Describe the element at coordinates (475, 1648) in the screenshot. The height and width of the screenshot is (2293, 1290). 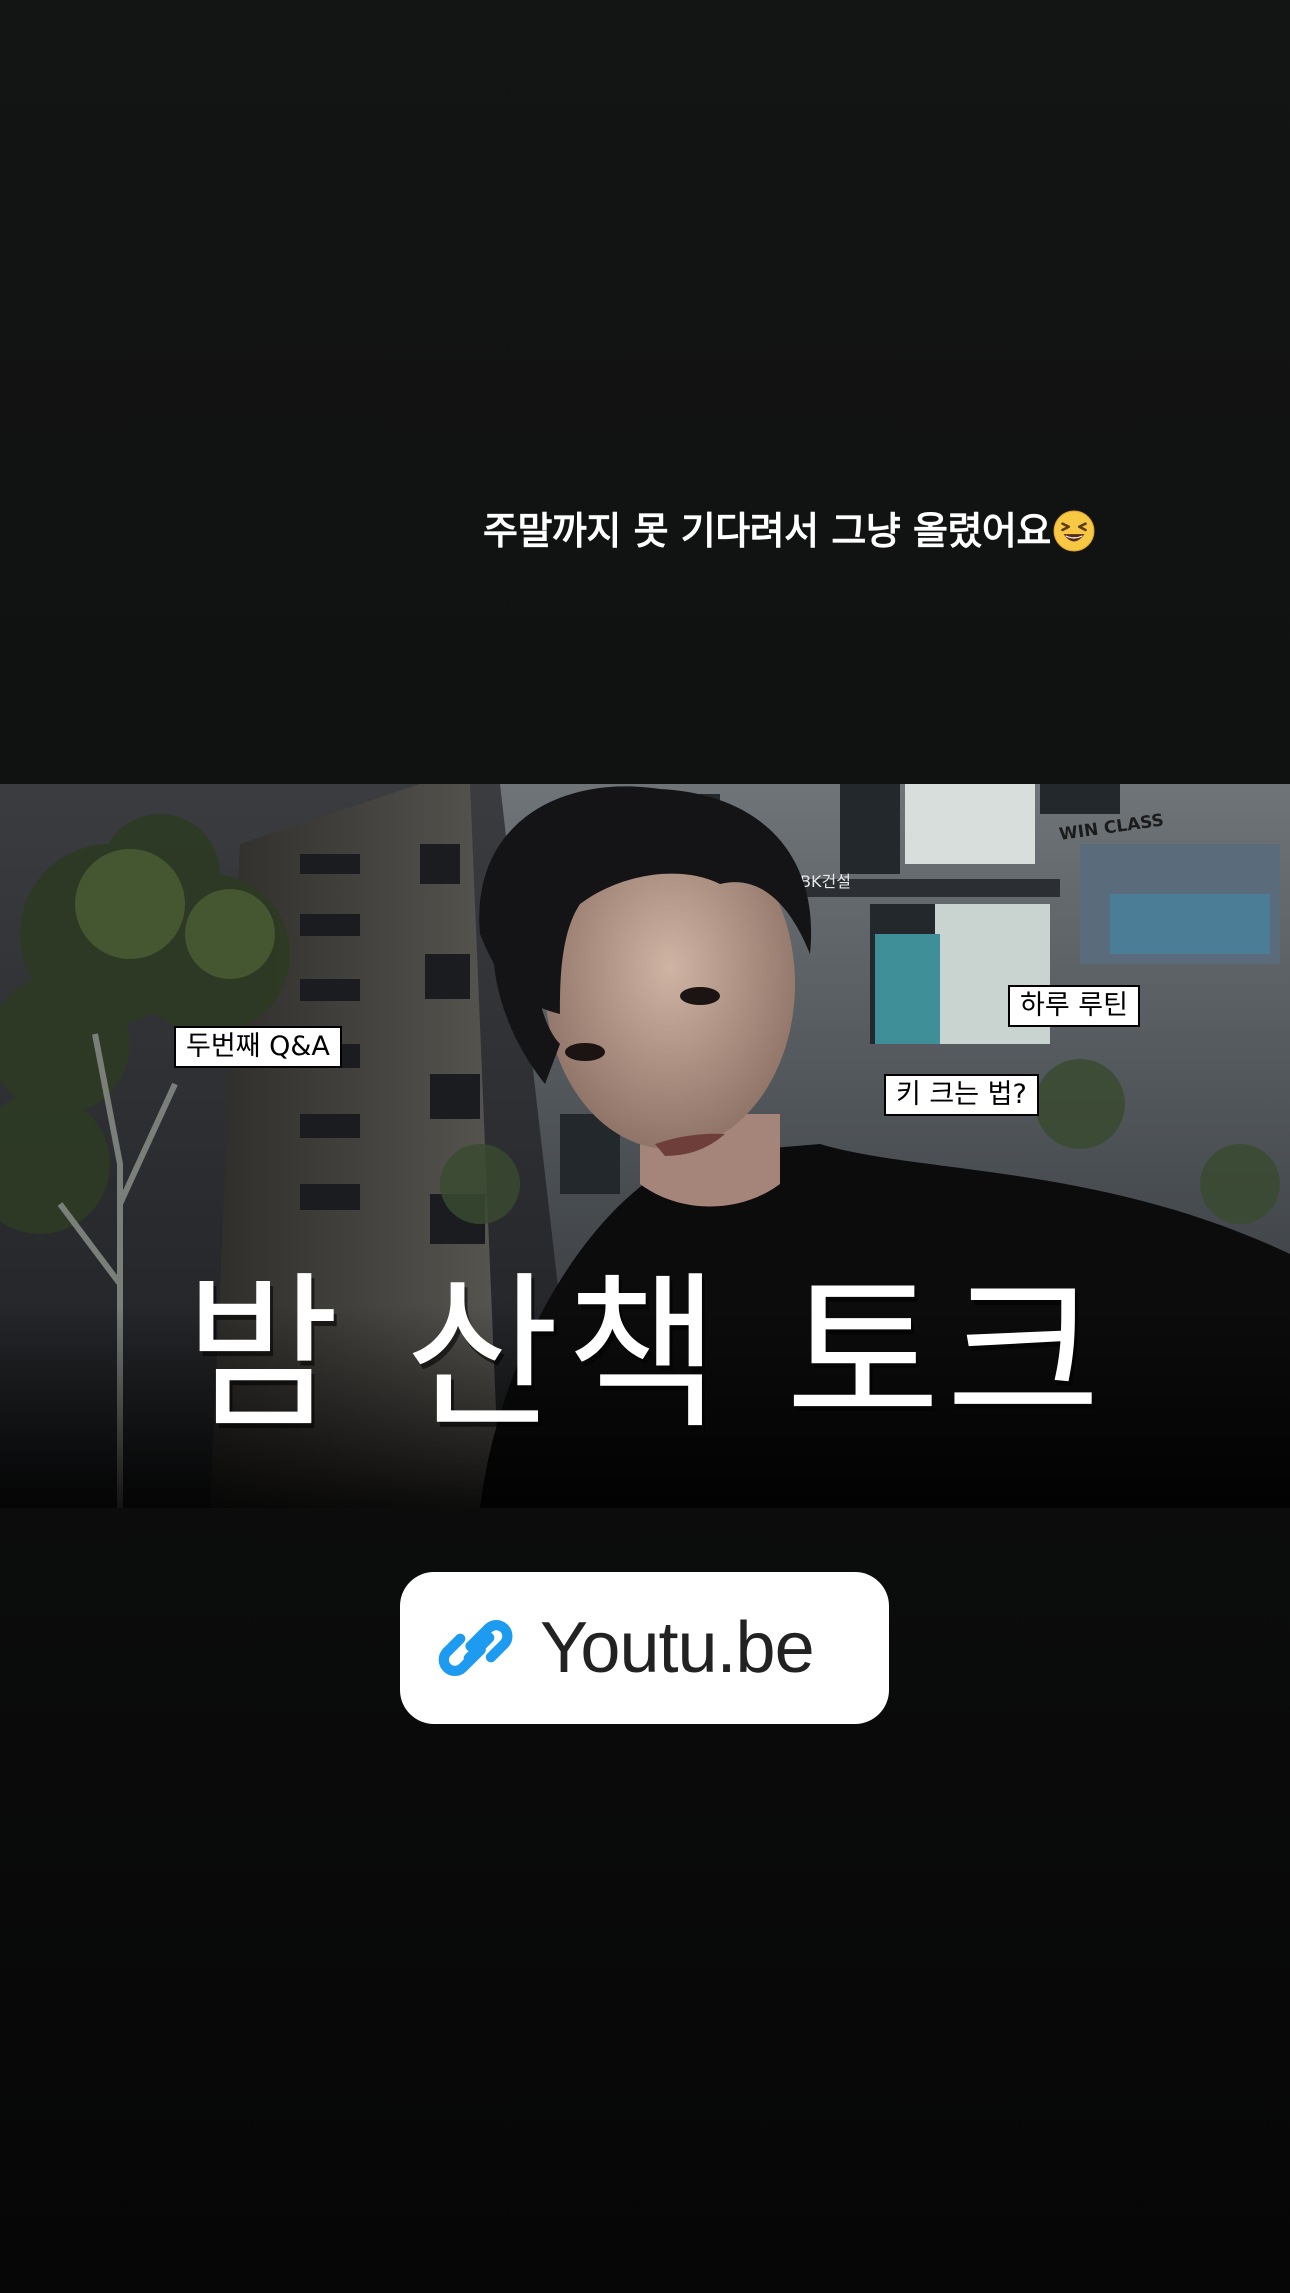
I see `link-icon` at that location.